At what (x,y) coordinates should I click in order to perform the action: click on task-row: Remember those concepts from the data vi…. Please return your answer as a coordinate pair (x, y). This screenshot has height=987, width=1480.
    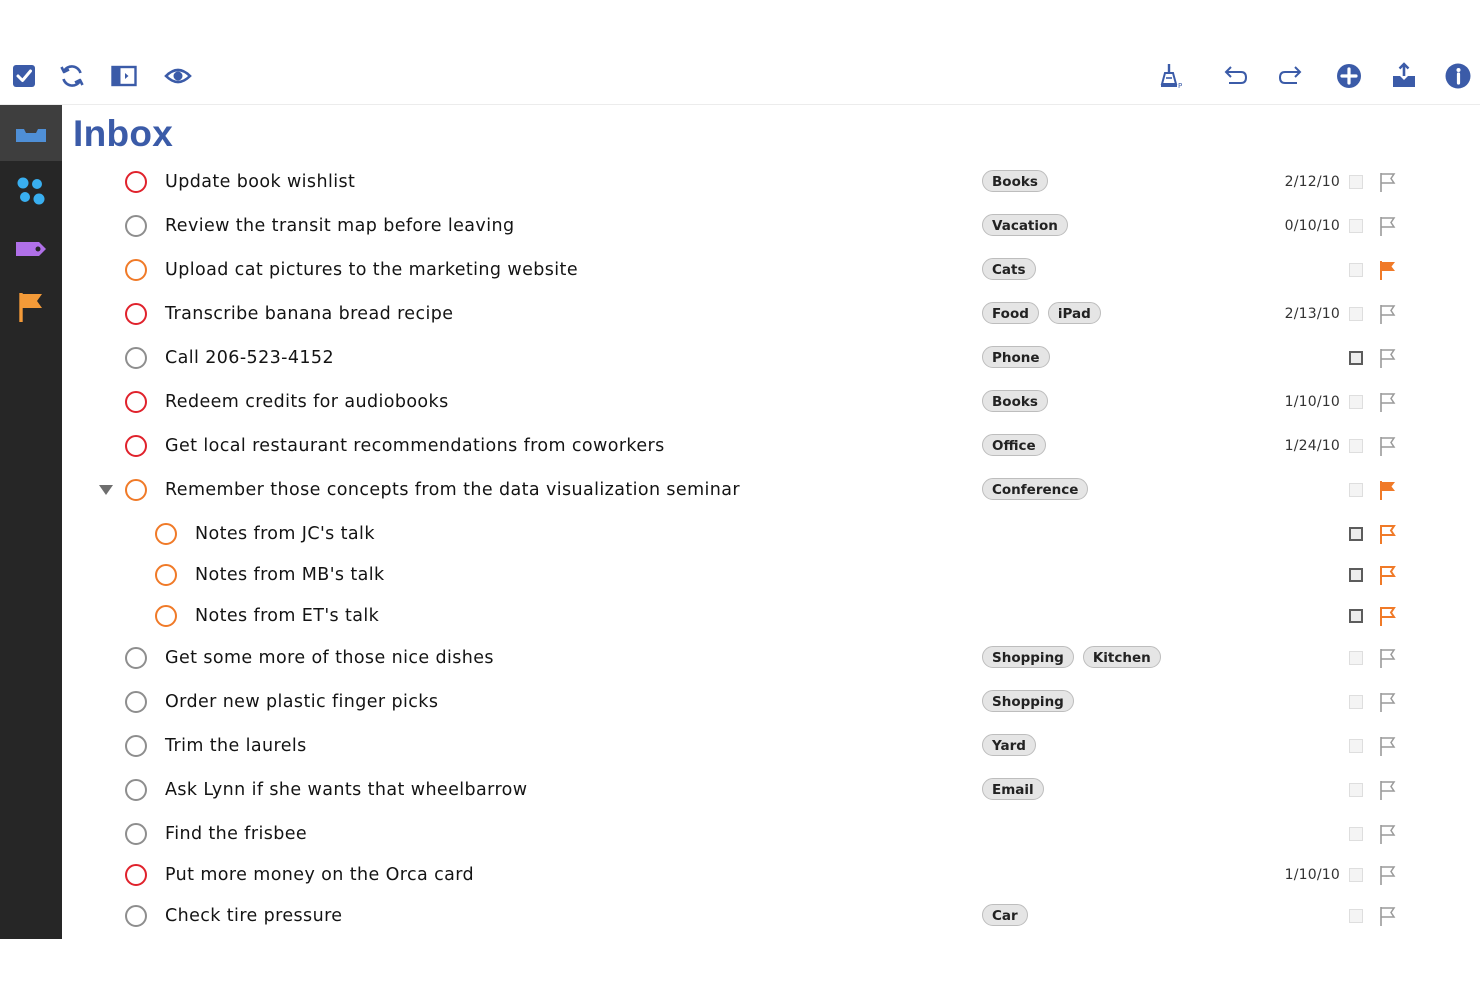
    Looking at the image, I should click on (771, 492).